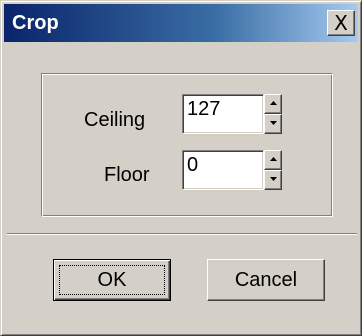 Image resolution: width=362 pixels, height=336 pixels. I want to click on separator-line, so click(182, 234).